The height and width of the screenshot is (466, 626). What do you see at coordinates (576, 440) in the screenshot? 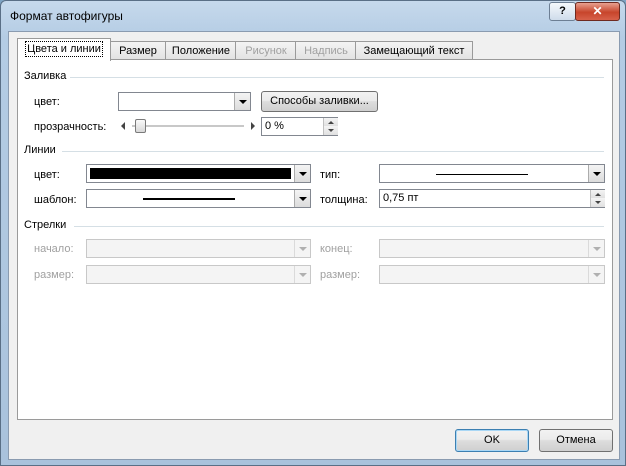
I see `cancel-button: Отмена` at bounding box center [576, 440].